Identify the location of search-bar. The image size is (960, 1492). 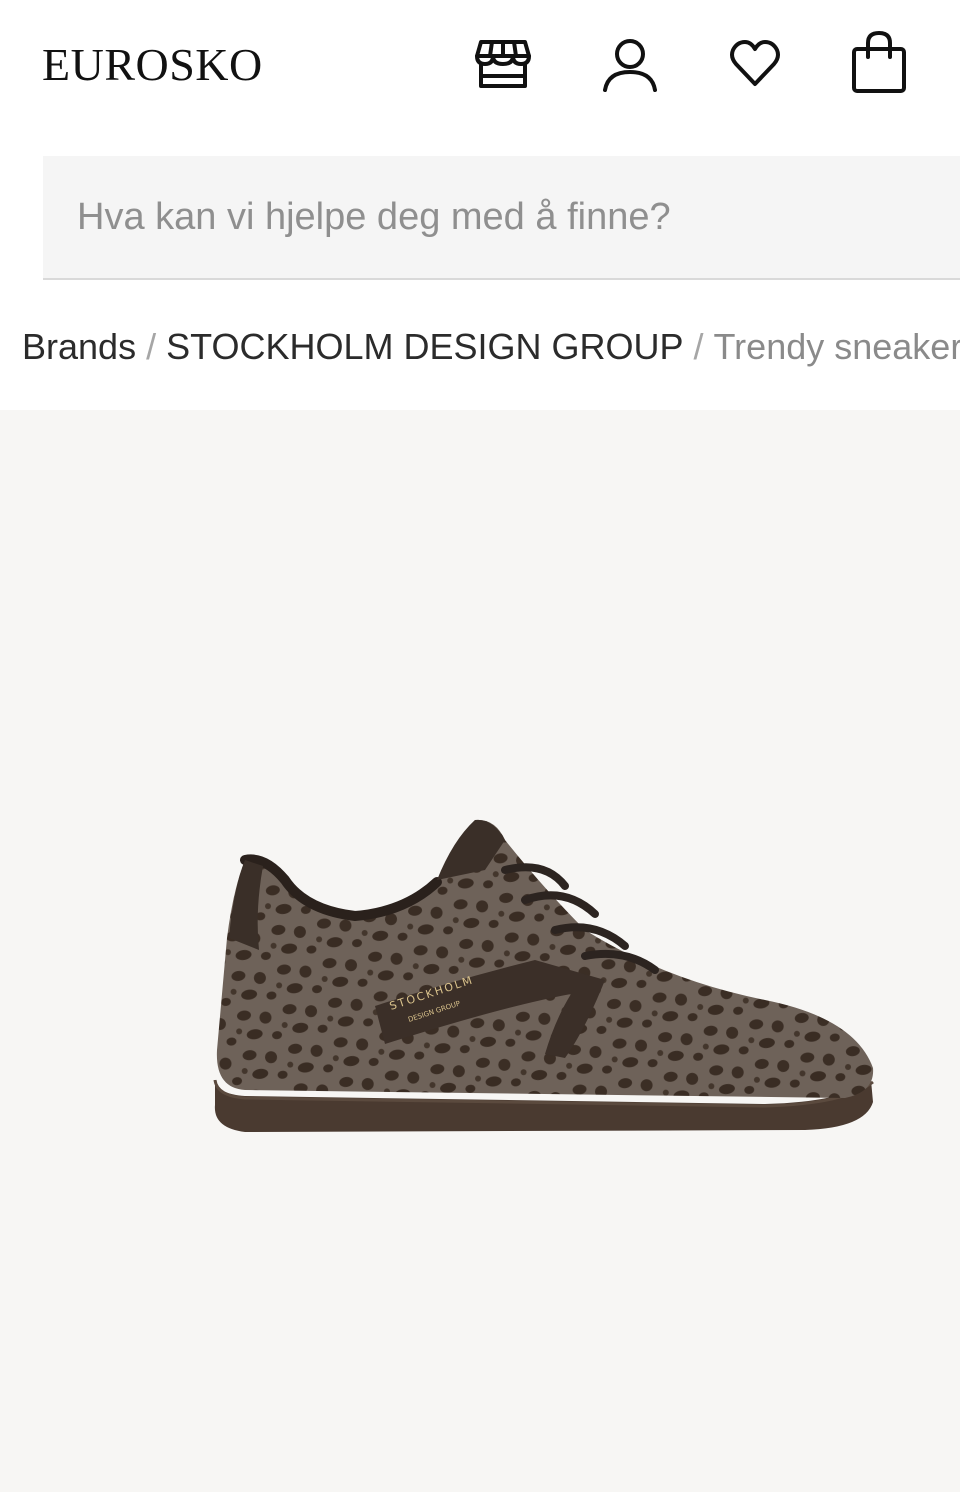
(501, 218).